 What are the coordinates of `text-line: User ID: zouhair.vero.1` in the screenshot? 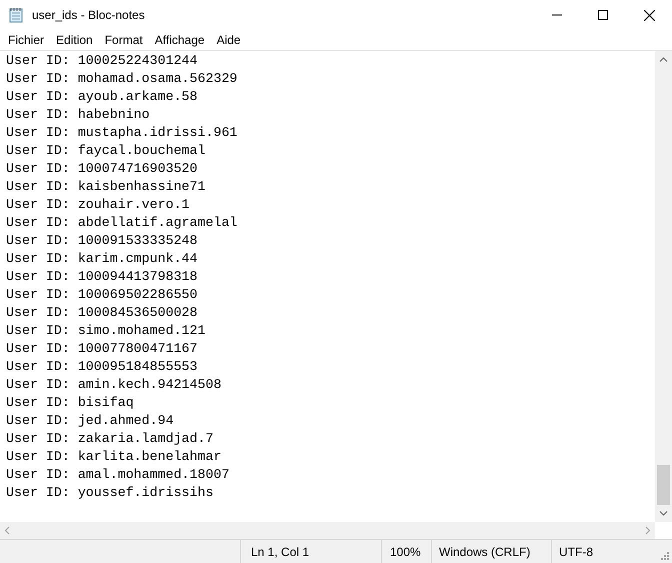 It's located at (98, 205).